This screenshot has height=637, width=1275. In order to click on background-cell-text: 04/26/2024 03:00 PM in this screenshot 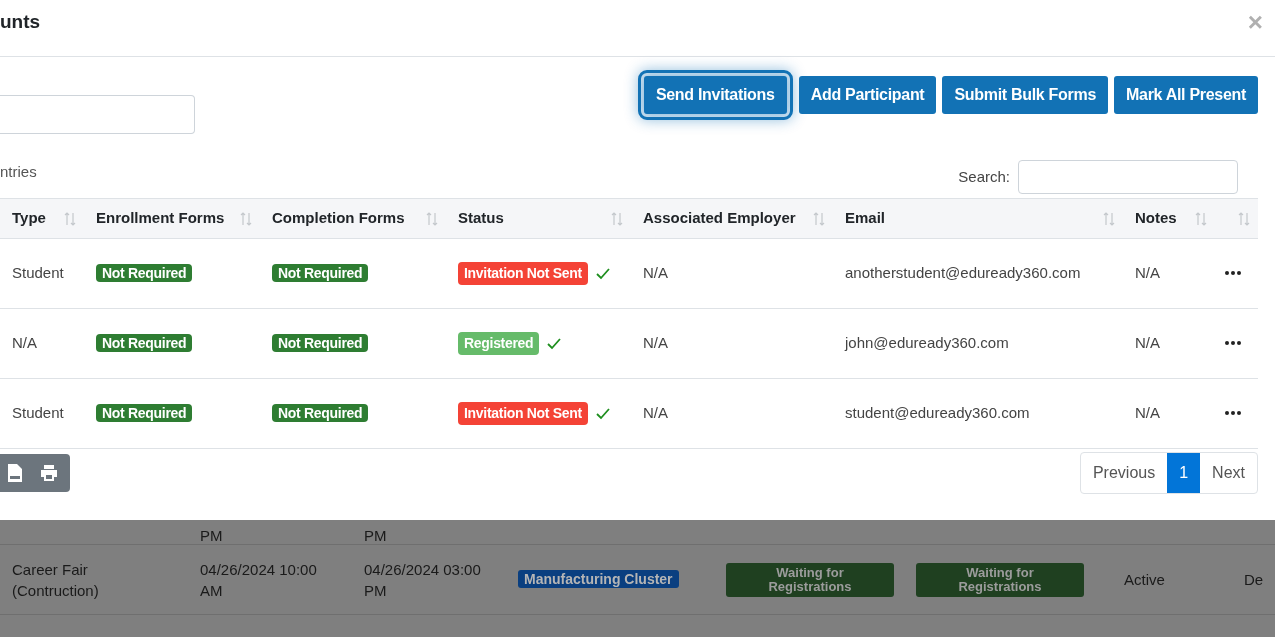, I will do `click(422, 580)`.